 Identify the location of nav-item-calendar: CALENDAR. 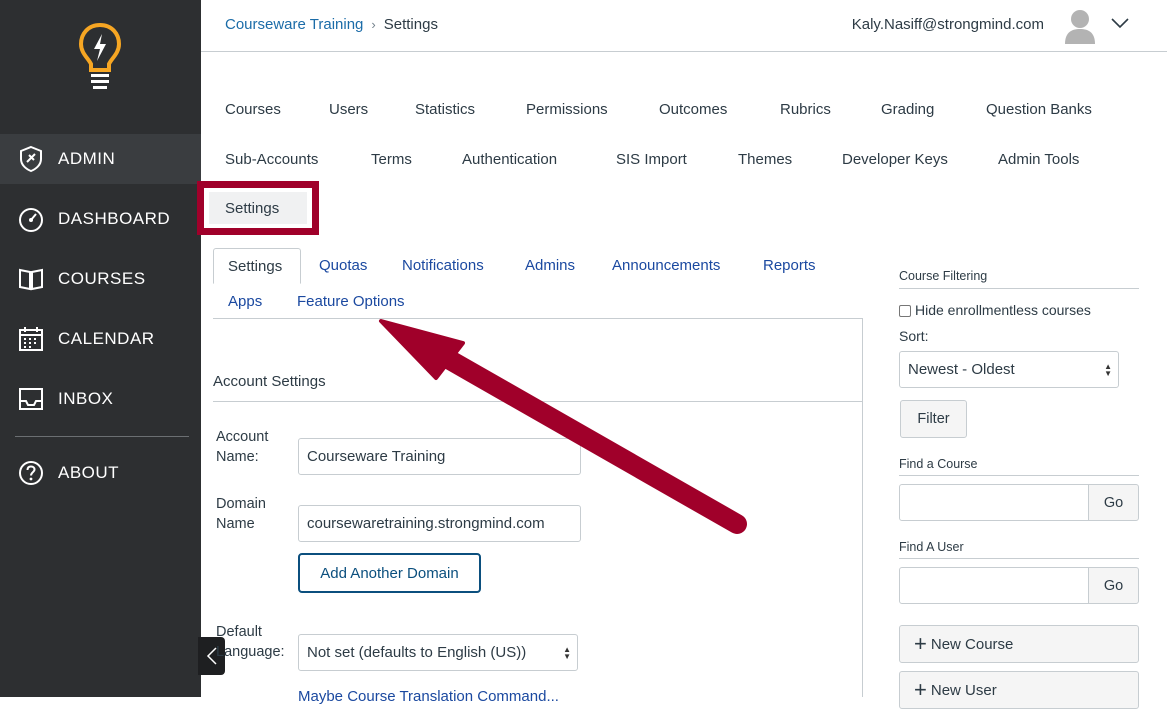
(100, 339).